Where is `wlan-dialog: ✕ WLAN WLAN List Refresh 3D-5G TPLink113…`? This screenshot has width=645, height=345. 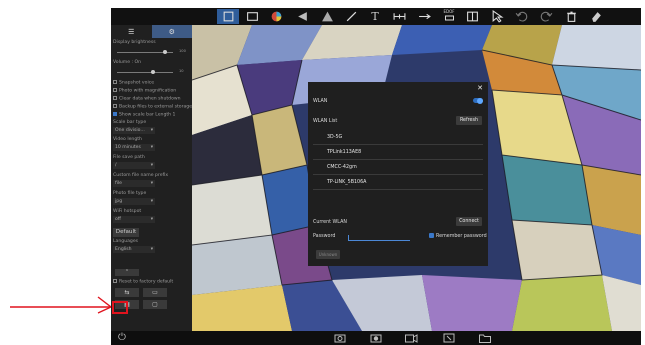 wlan-dialog: ✕ WLAN WLAN List Refresh 3D-5G TPLink113… is located at coordinates (398, 174).